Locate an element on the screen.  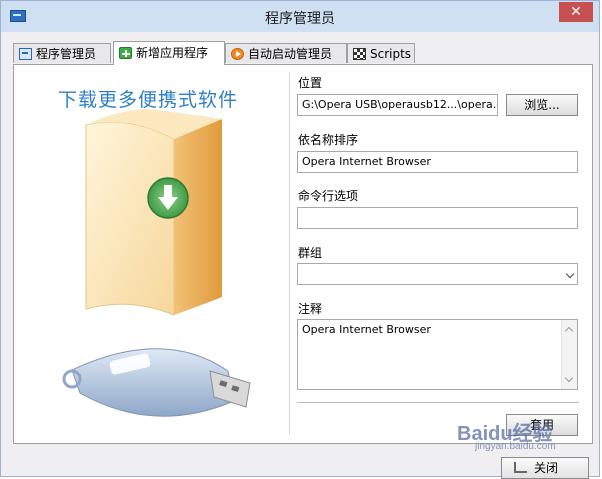
notes-label: 注释 is located at coordinates (310, 309).